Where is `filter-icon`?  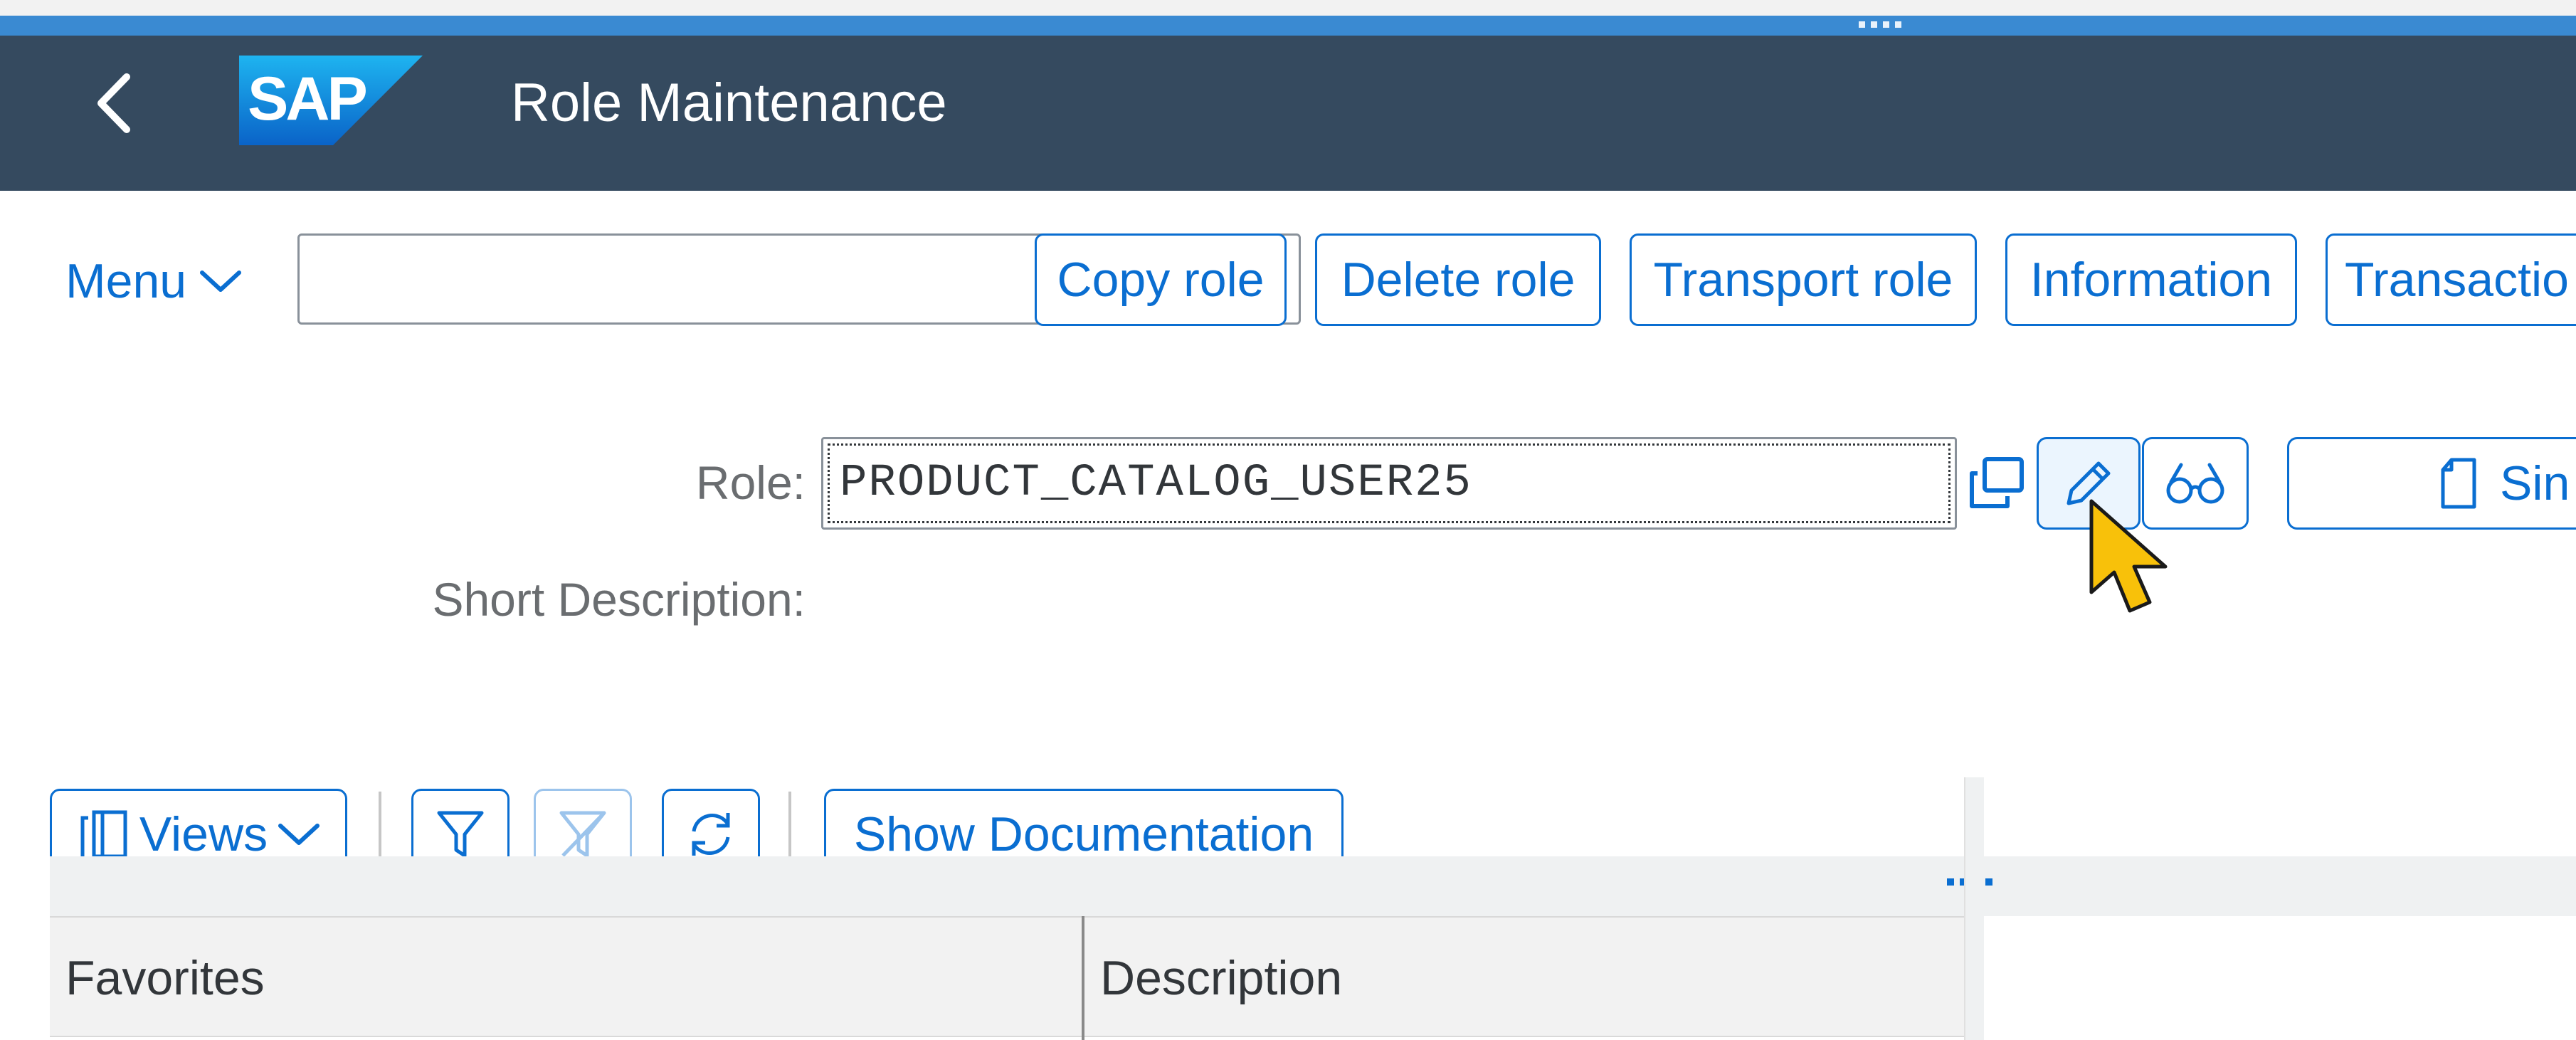
filter-icon is located at coordinates (460, 834).